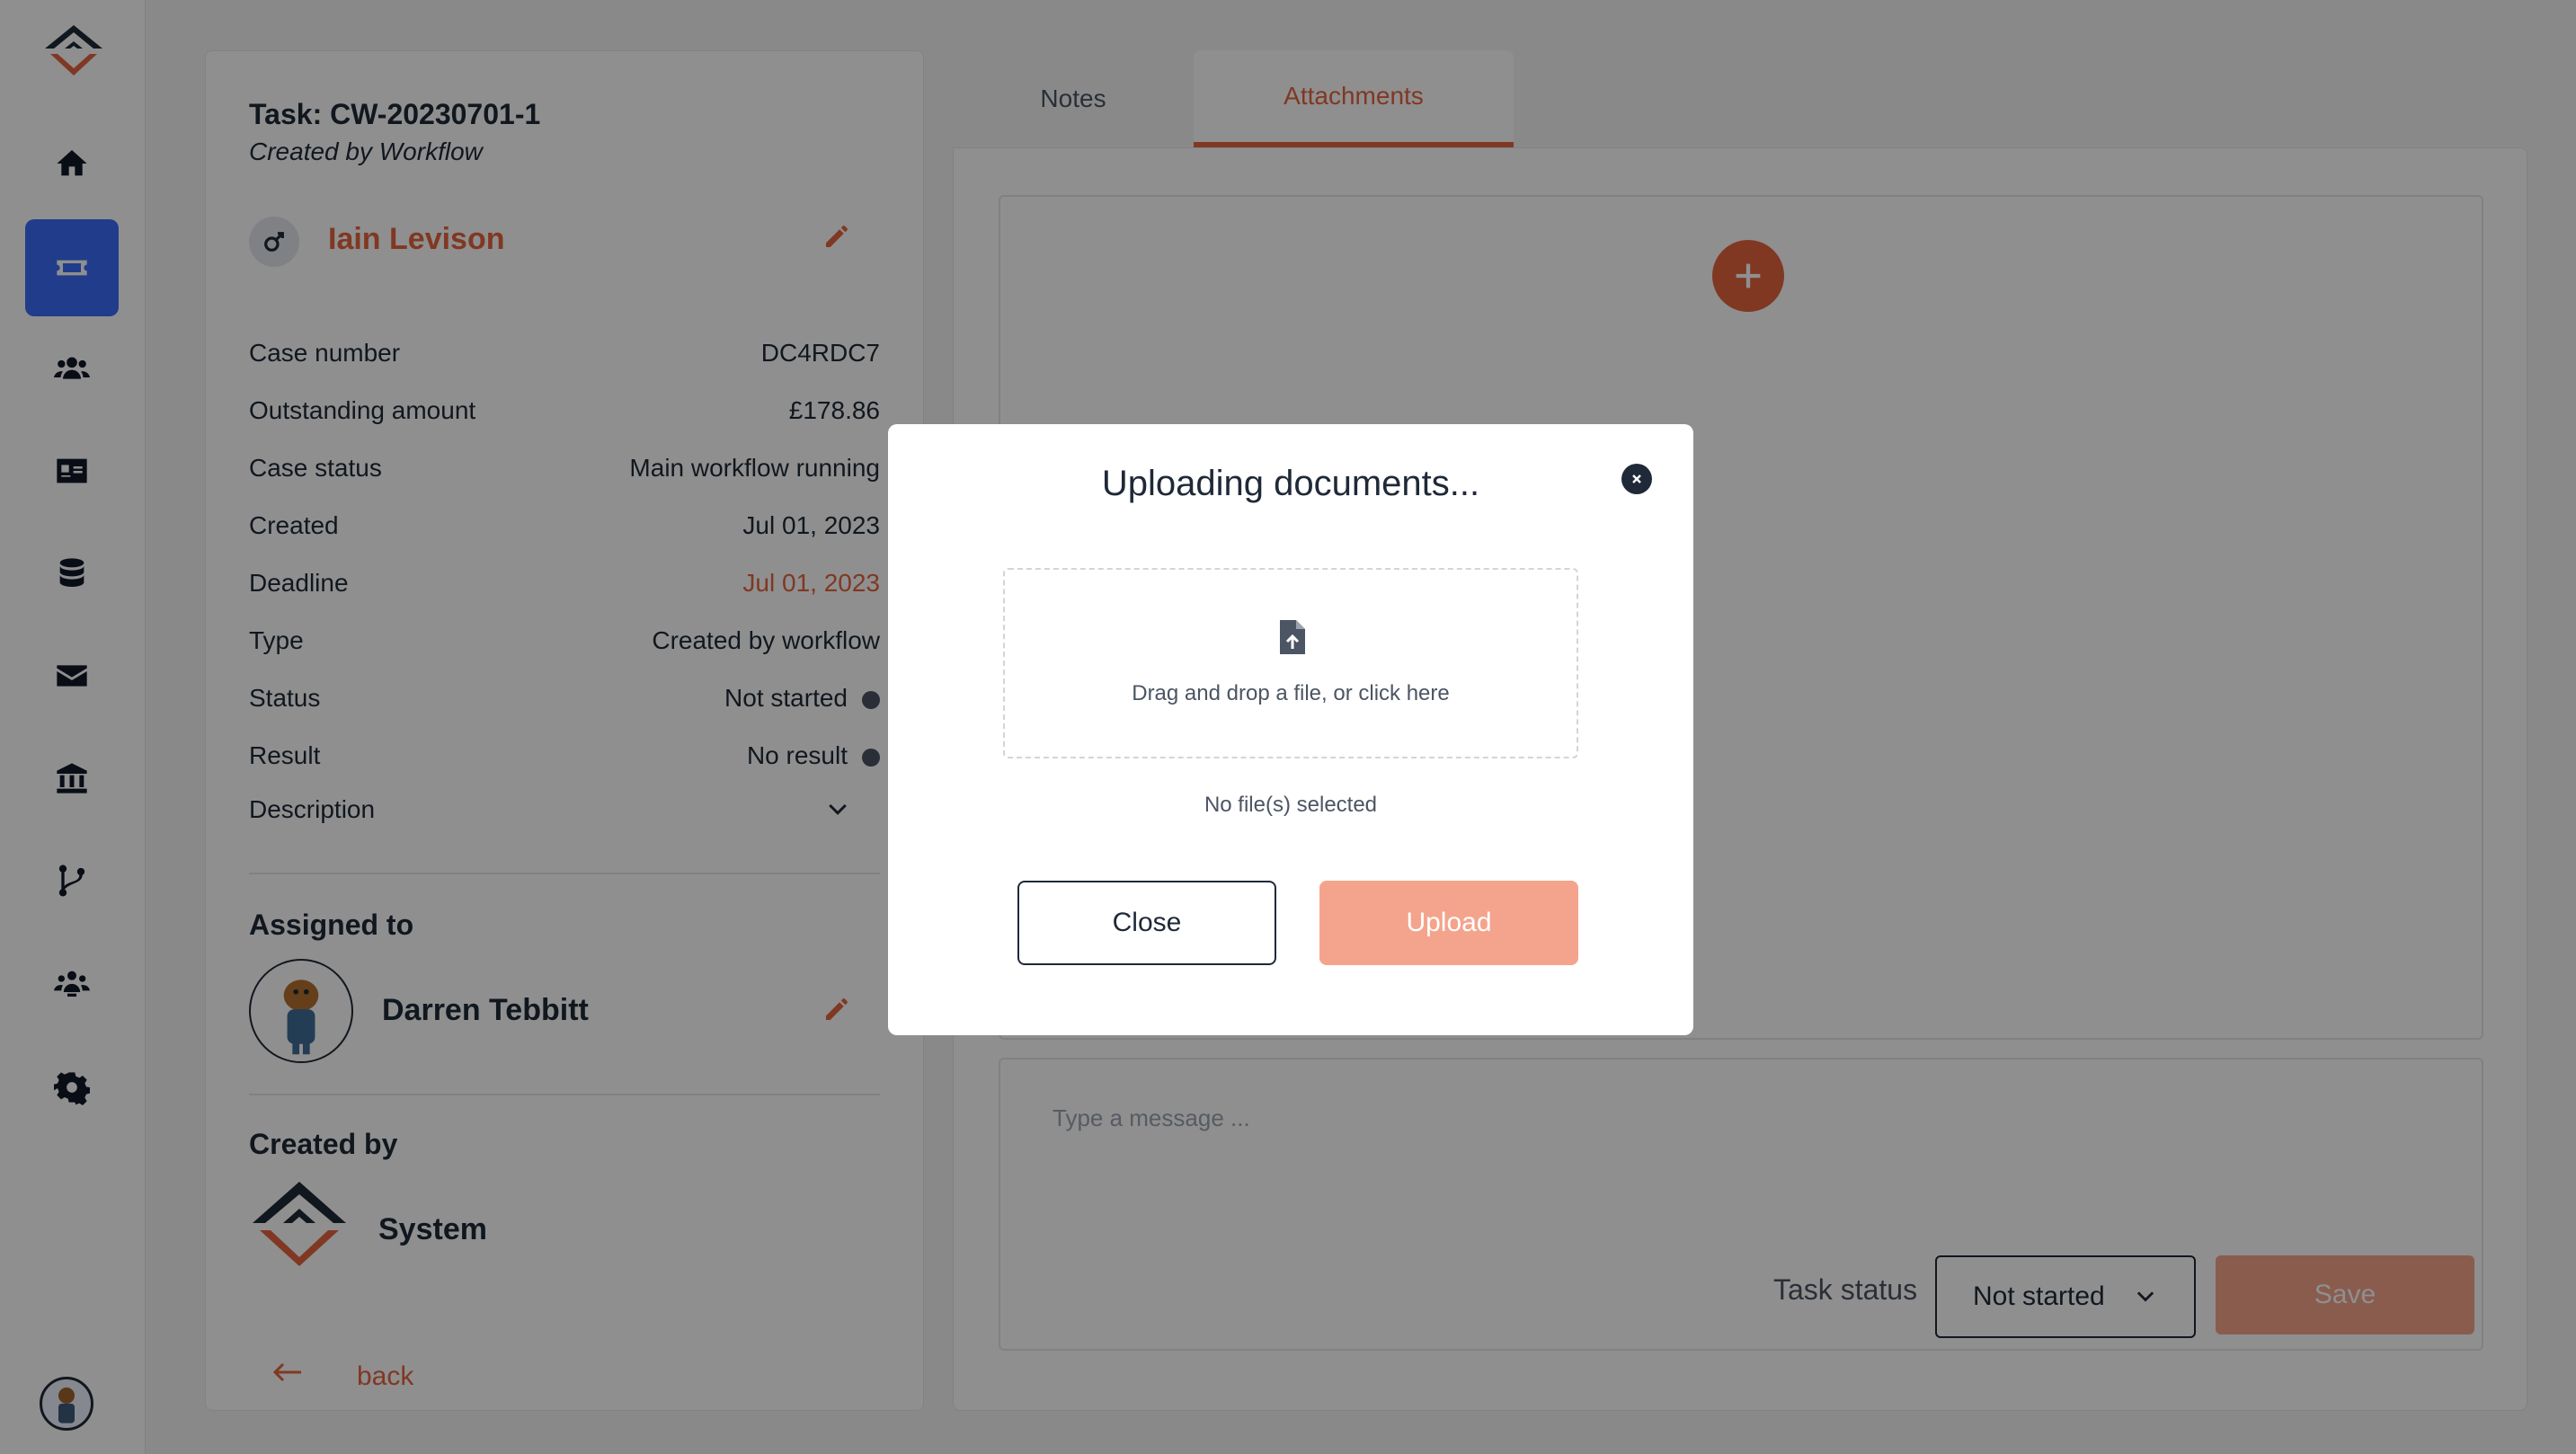 Image resolution: width=2576 pixels, height=1454 pixels. What do you see at coordinates (1146, 923) in the screenshot?
I see `close-button: Close` at bounding box center [1146, 923].